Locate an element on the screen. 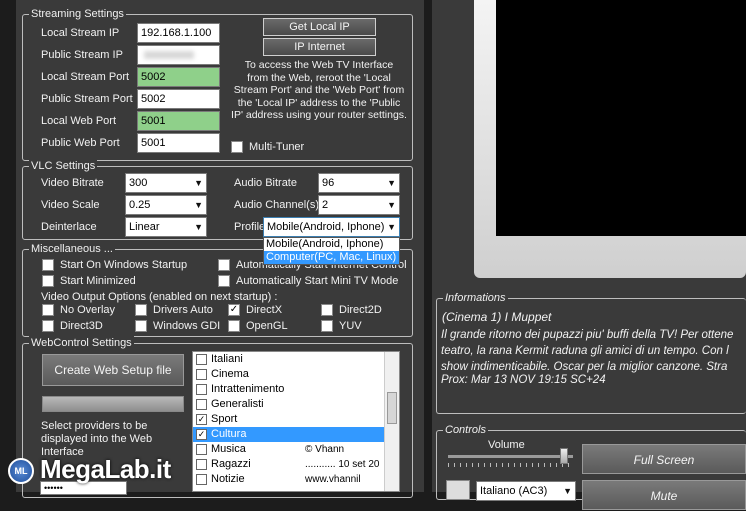  volume-ticks is located at coordinates (510, 465).